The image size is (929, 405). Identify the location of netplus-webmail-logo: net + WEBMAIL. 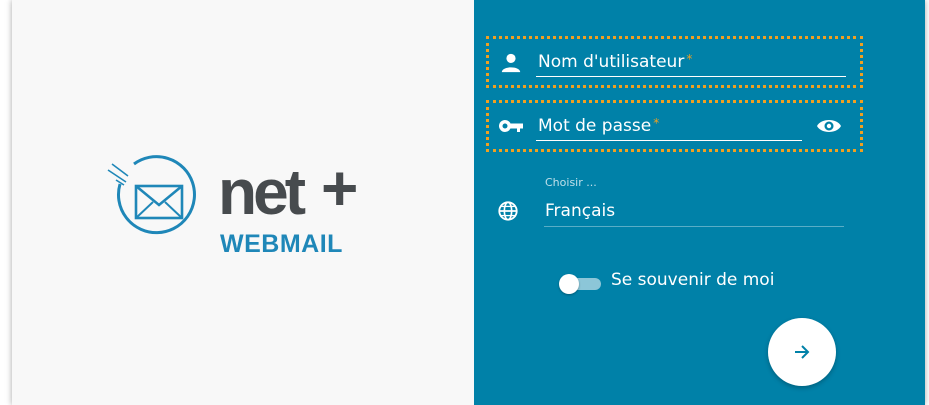
(246, 205).